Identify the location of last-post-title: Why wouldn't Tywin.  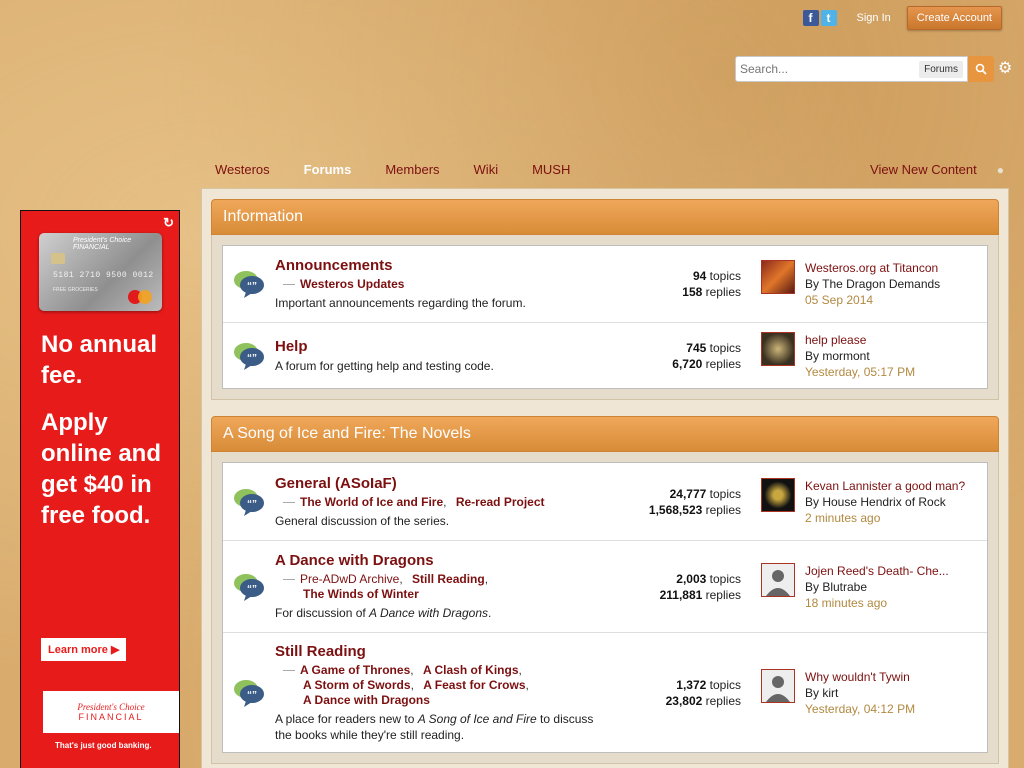
(860, 677).